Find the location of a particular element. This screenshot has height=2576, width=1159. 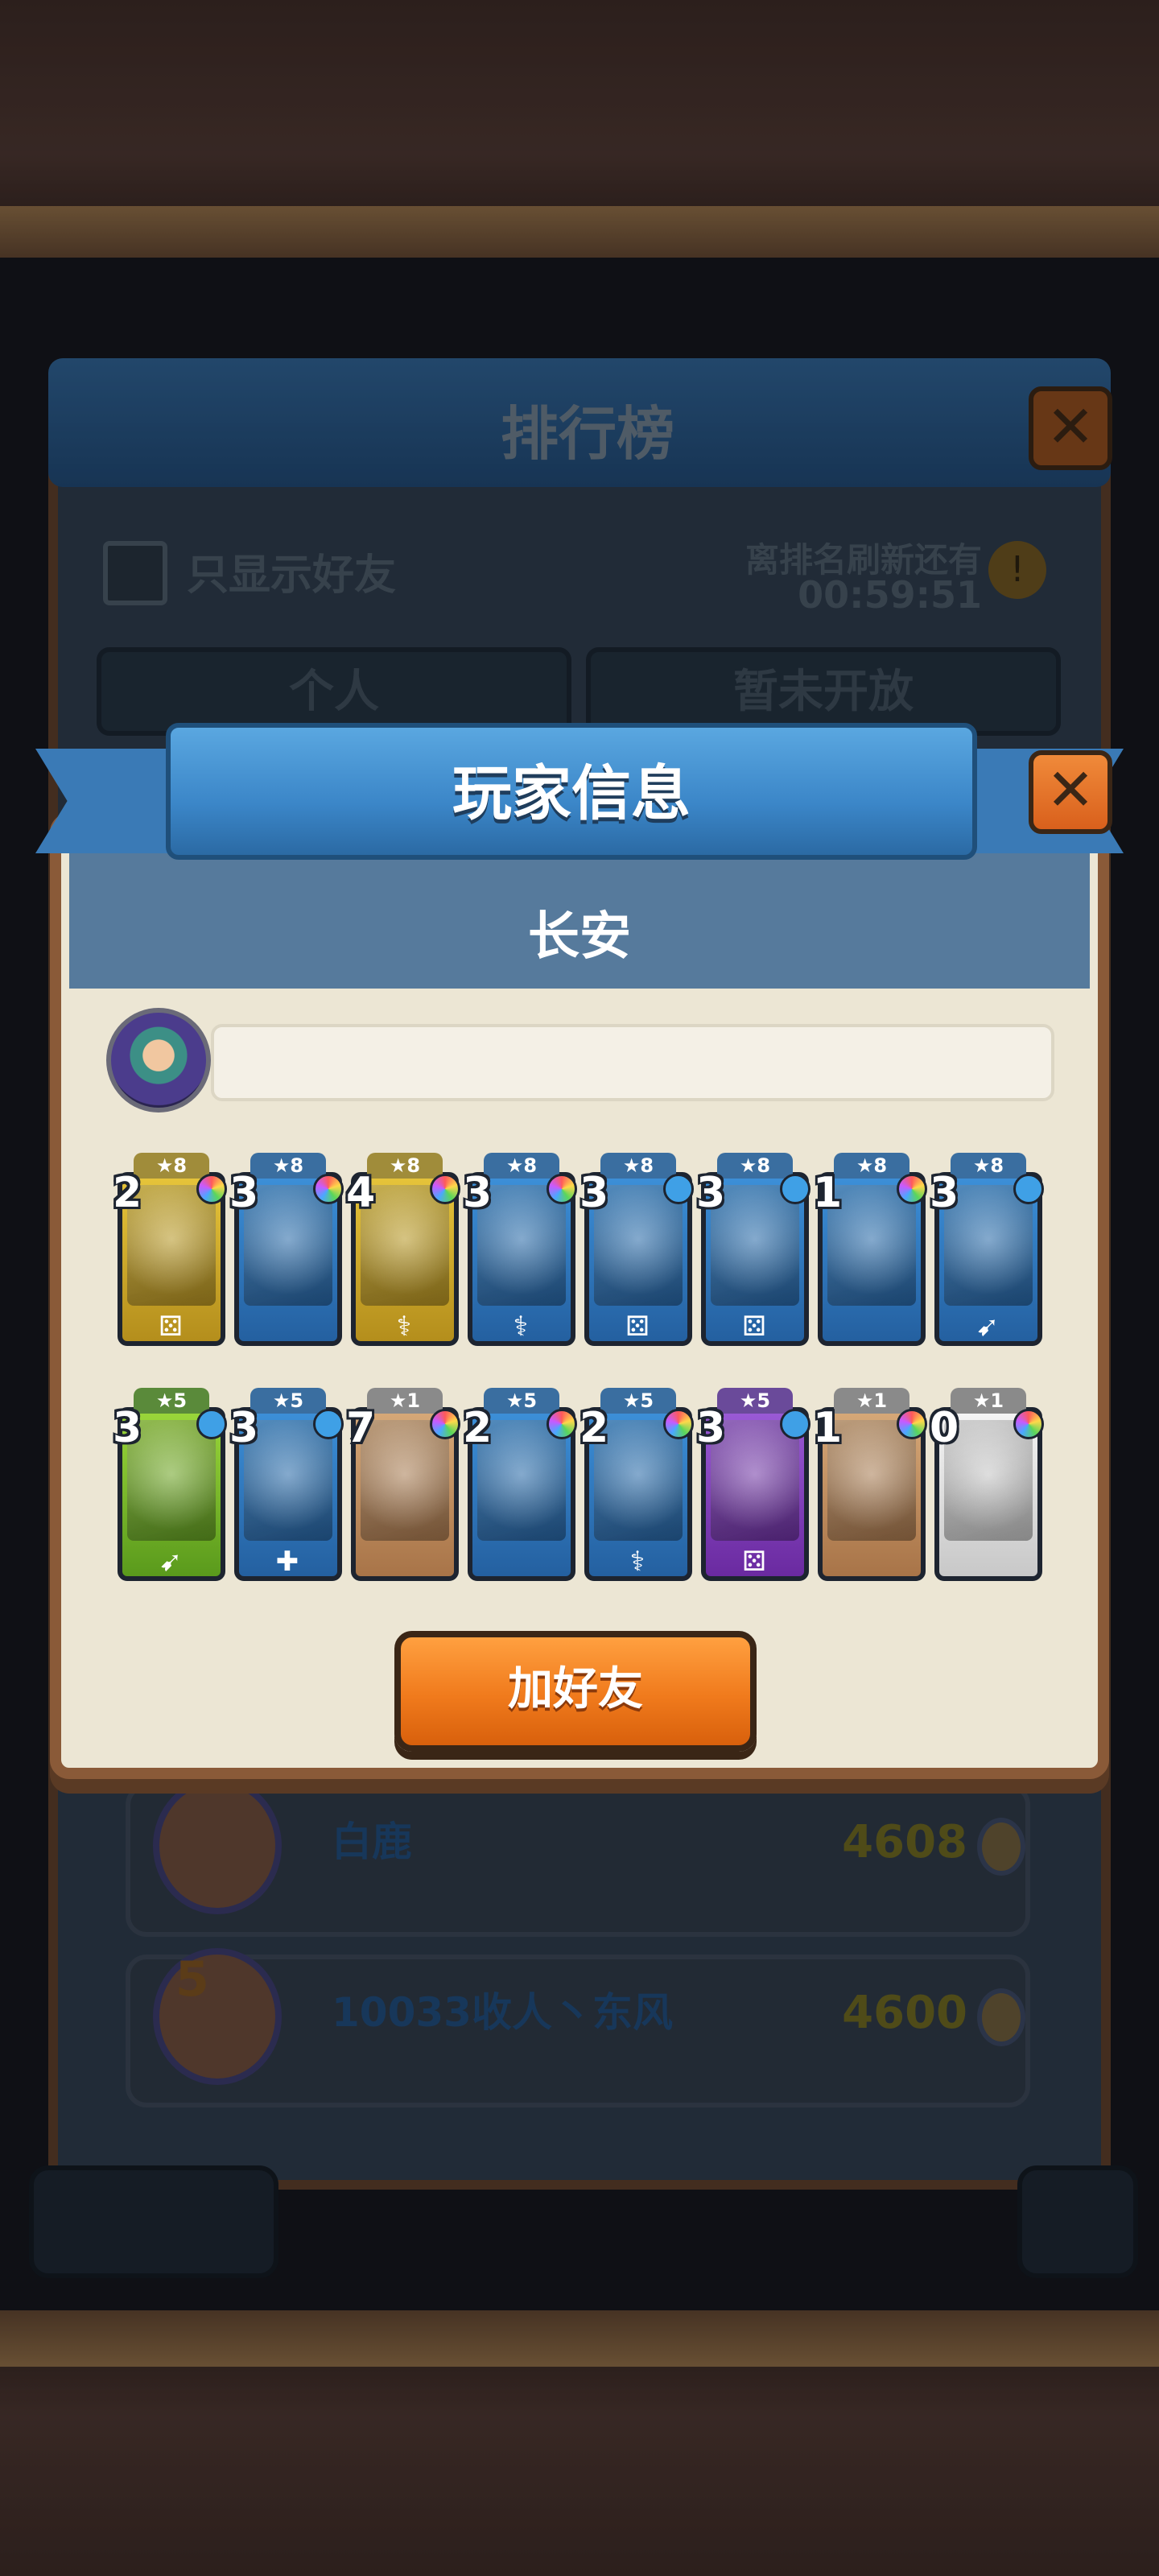

refresh-countdown-timer: 00:59:51 is located at coordinates (890, 595).